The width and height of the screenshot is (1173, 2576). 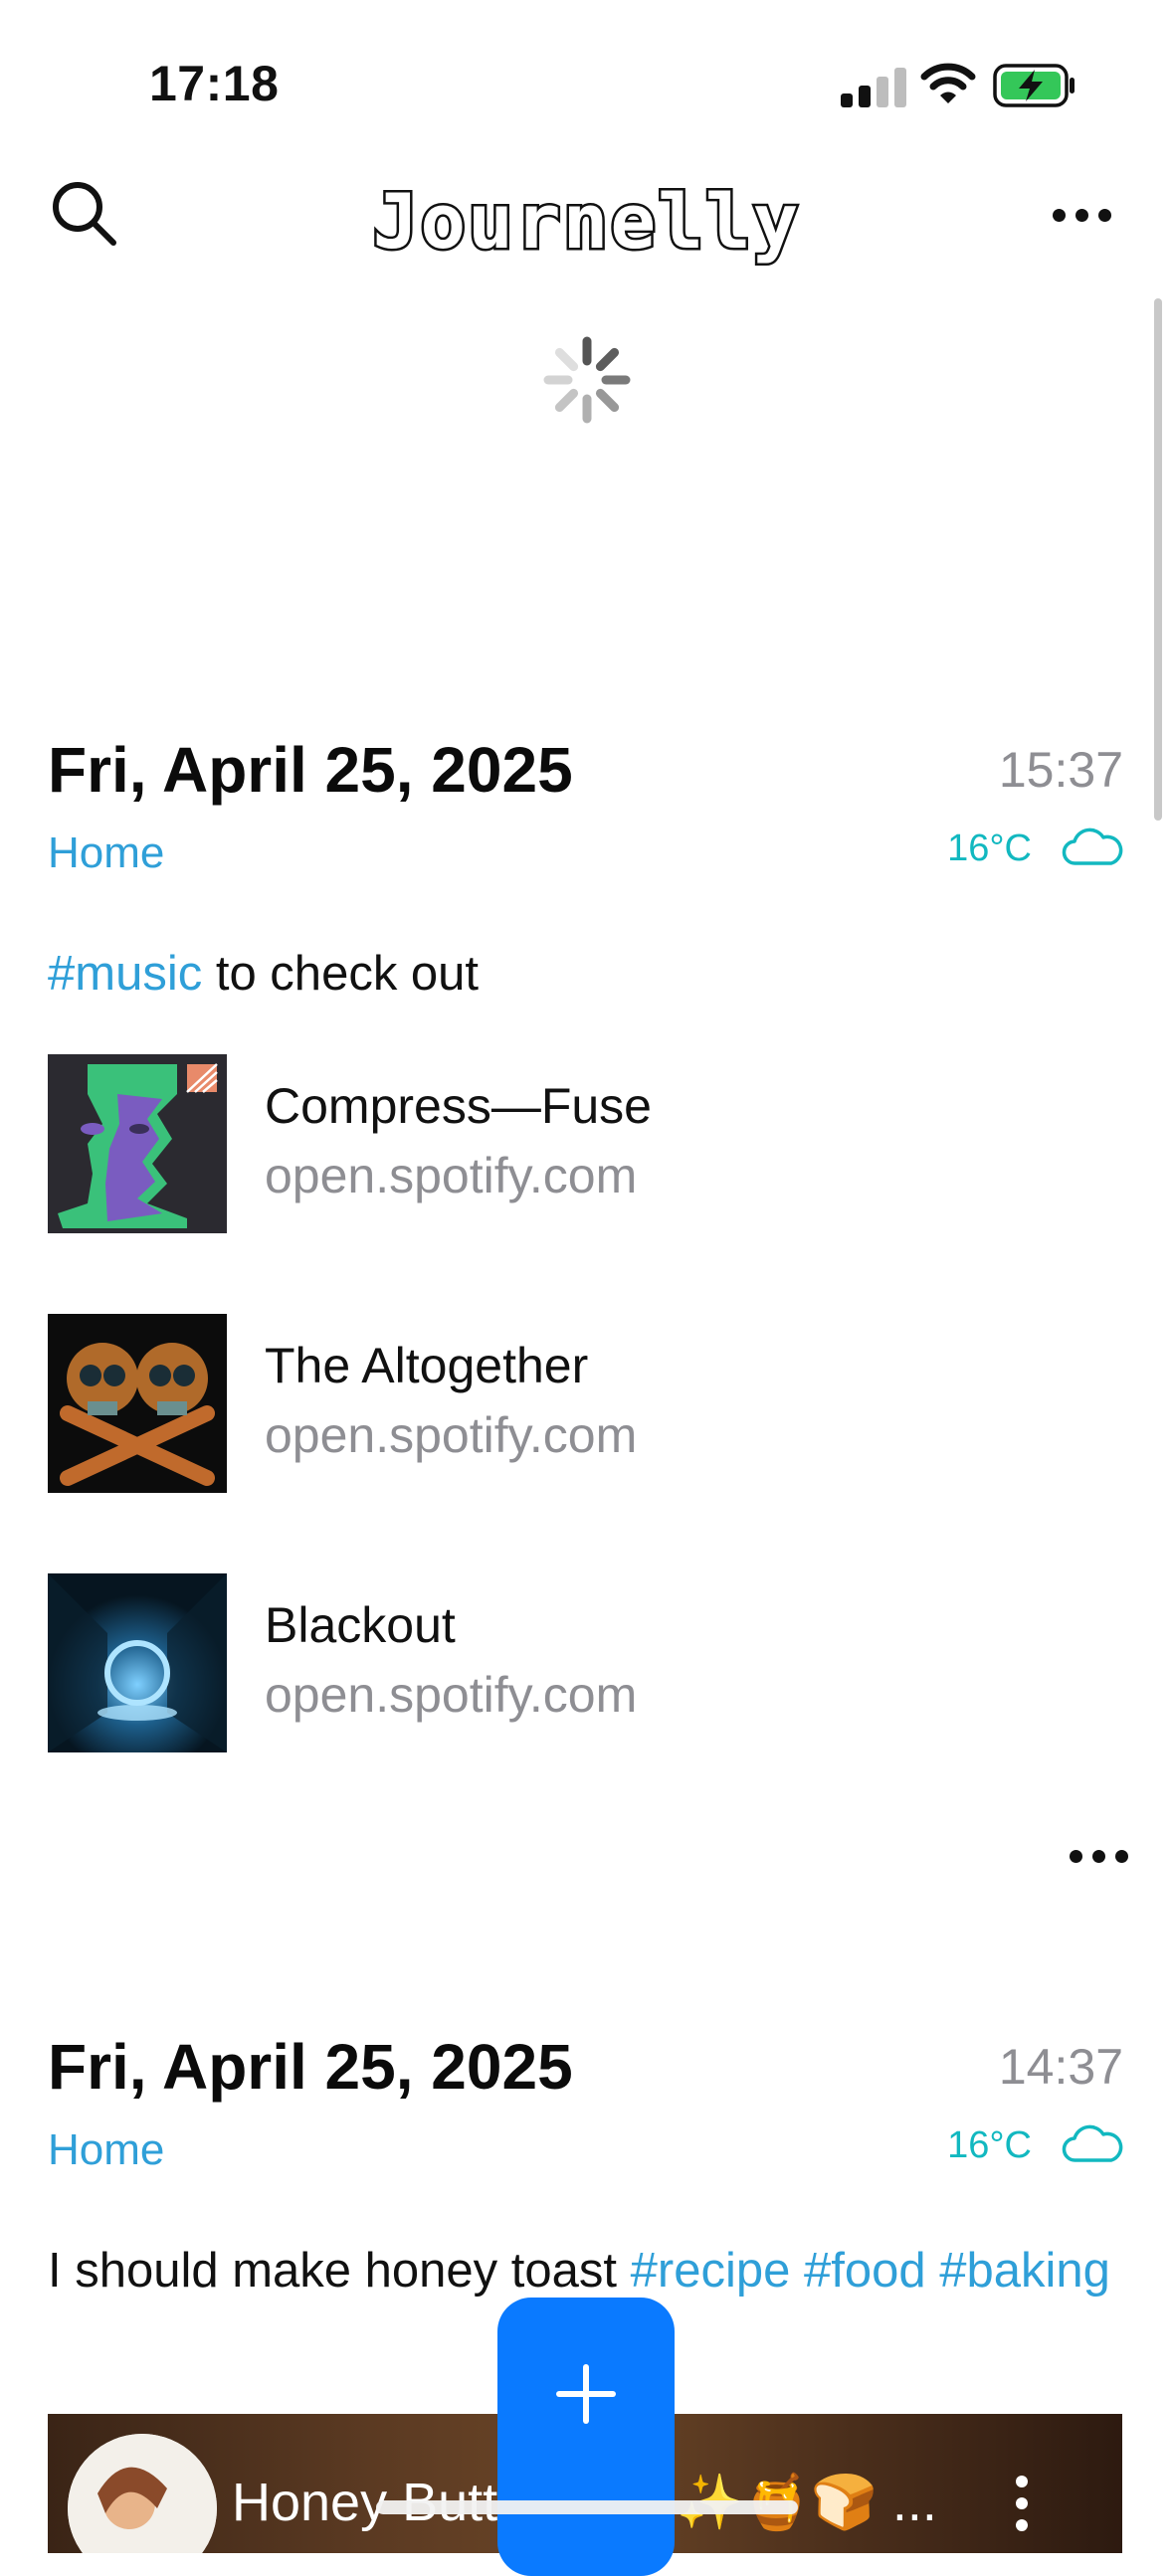 I want to click on link-title: The Altogether, so click(x=427, y=1365).